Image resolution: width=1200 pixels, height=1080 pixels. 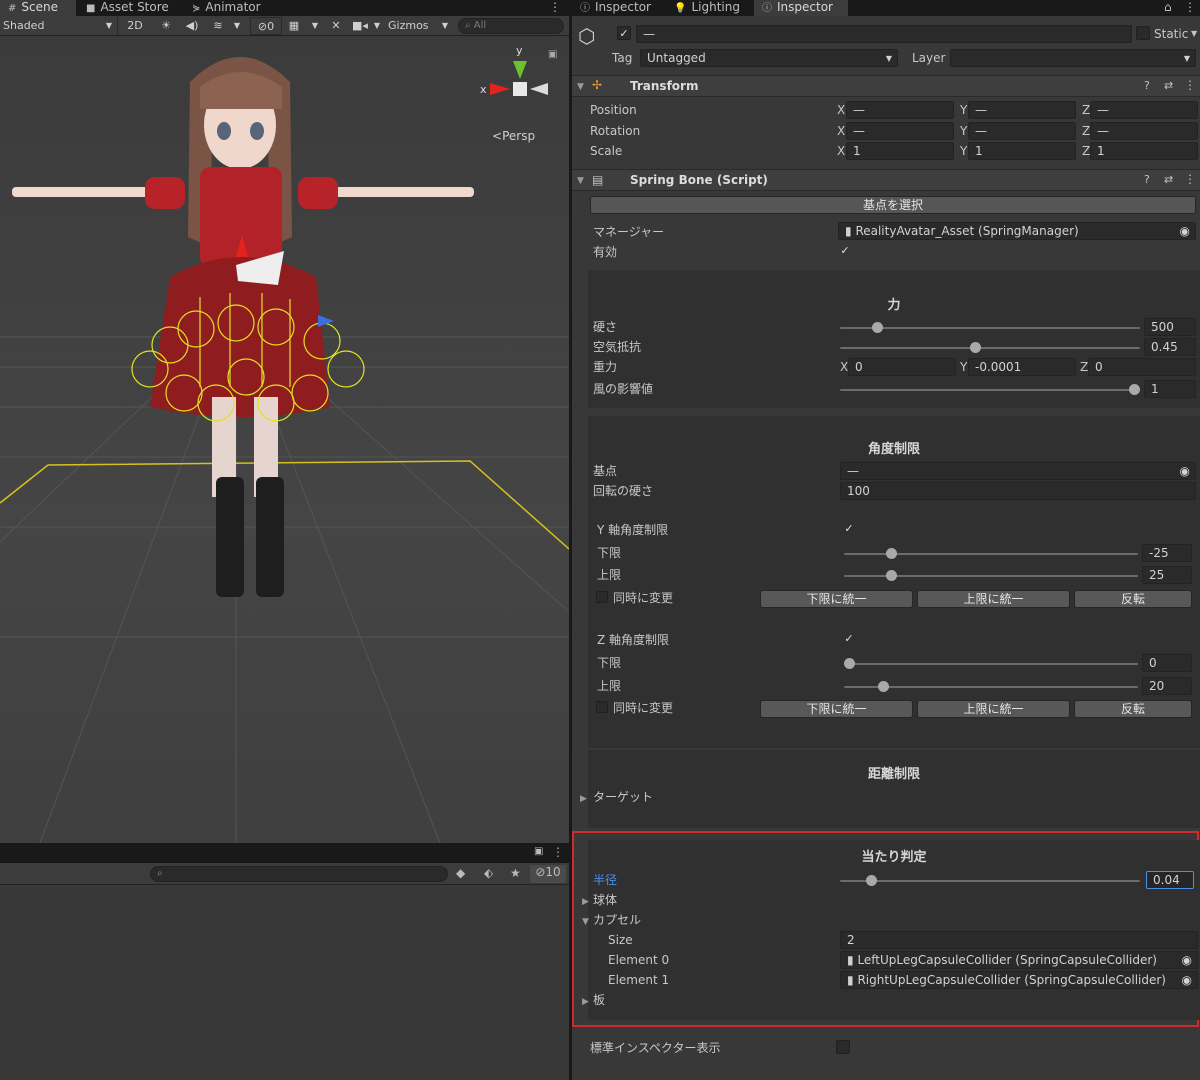 What do you see at coordinates (515, 873) in the screenshot?
I see `favorite-star-icon: ★` at bounding box center [515, 873].